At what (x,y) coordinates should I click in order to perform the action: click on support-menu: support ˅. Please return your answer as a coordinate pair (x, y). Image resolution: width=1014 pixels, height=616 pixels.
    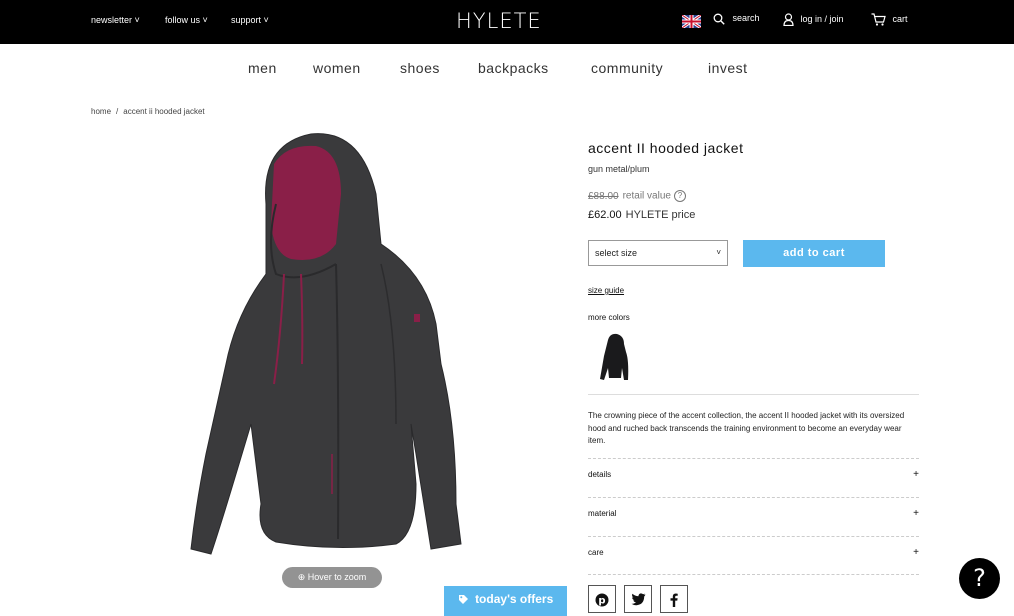
    Looking at the image, I should click on (250, 20).